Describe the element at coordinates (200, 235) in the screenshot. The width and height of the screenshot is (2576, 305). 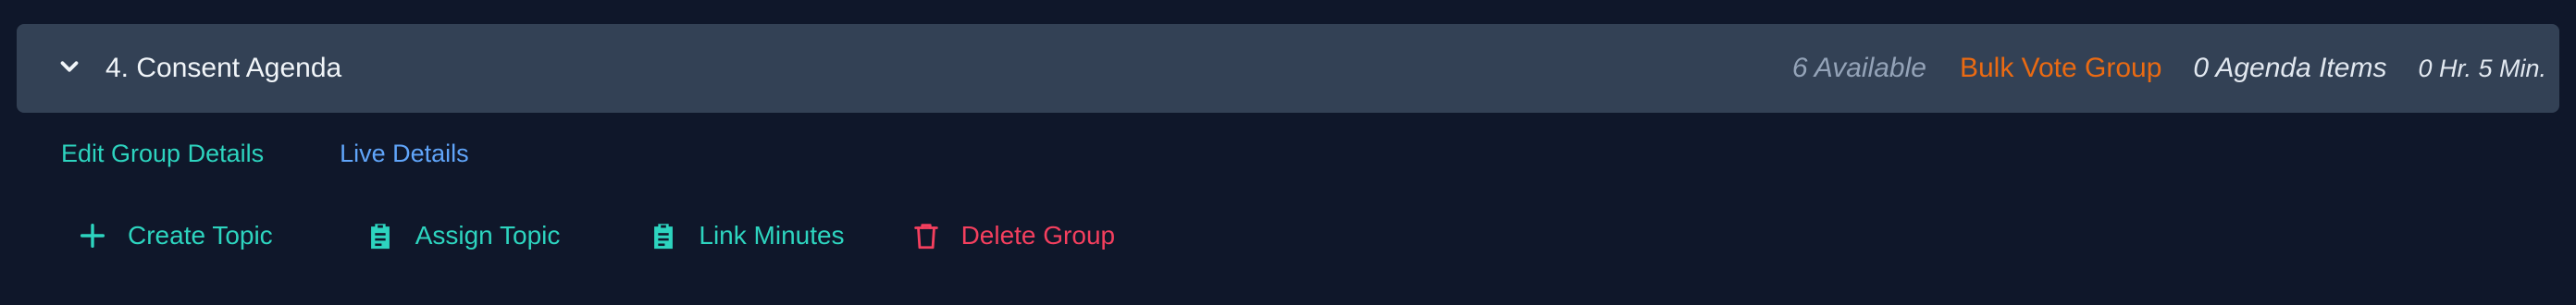
I see `create-topic-label: Create Topic` at that location.